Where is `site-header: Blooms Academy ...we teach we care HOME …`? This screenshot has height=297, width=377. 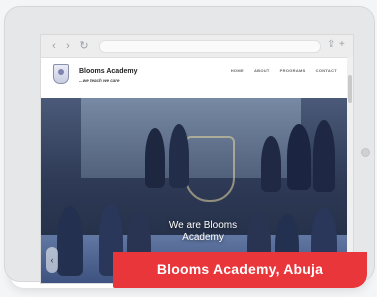 site-header: Blooms Academy ...we teach we care HOME … is located at coordinates (197, 78).